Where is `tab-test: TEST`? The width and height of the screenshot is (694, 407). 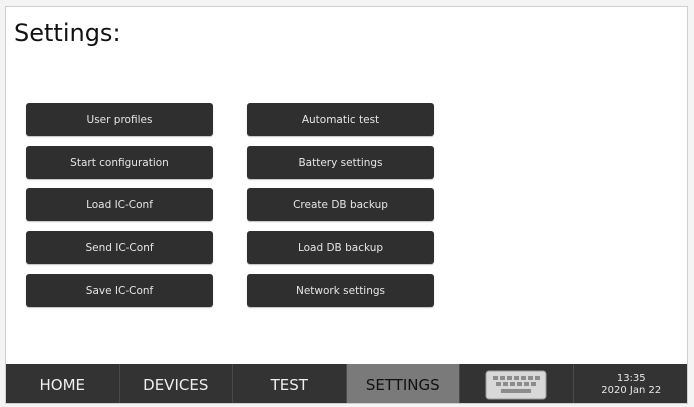 tab-test: TEST is located at coordinates (290, 383).